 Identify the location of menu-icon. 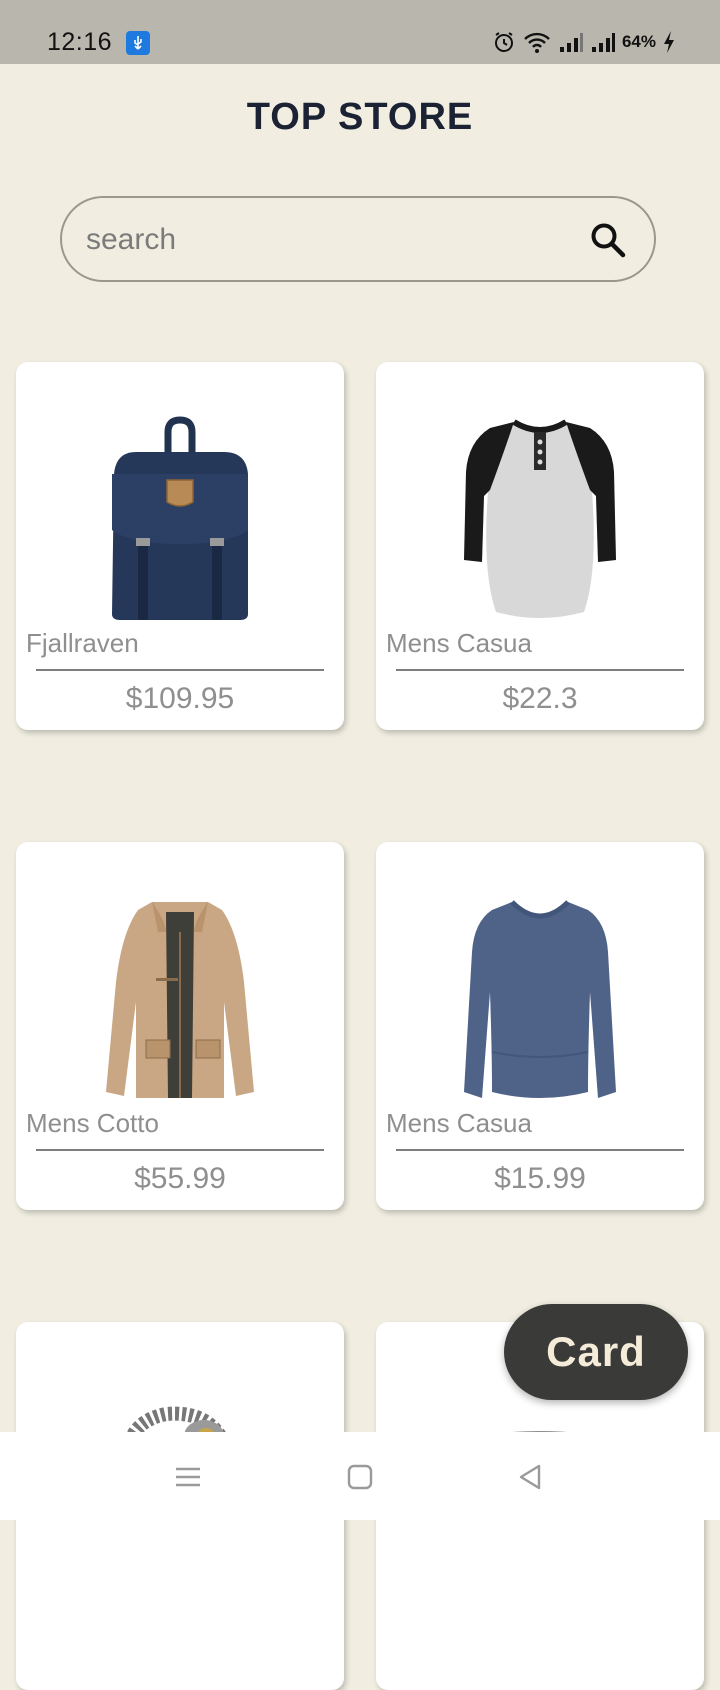
(188, 1477).